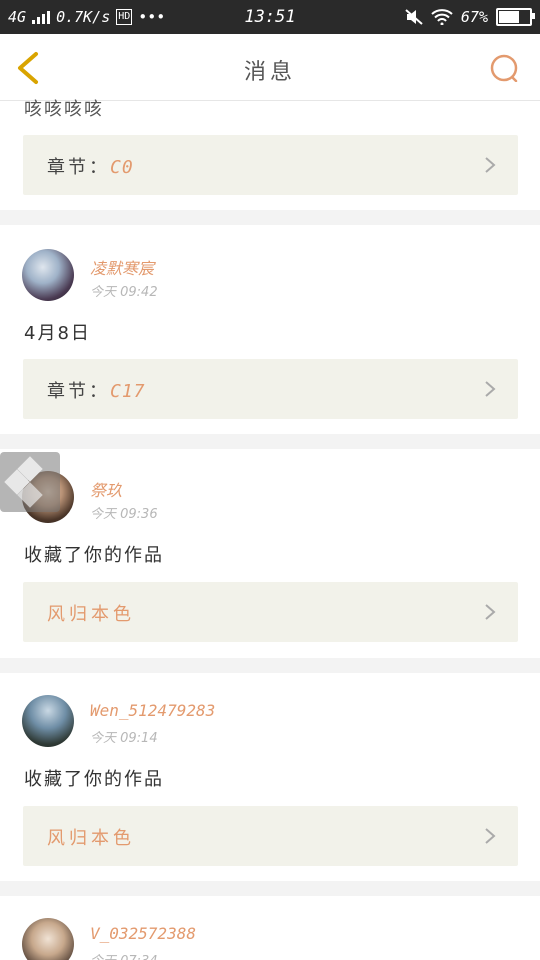 The height and width of the screenshot is (960, 540). Describe the element at coordinates (57, 333) in the screenshot. I see `message-text: 4月8日` at that location.